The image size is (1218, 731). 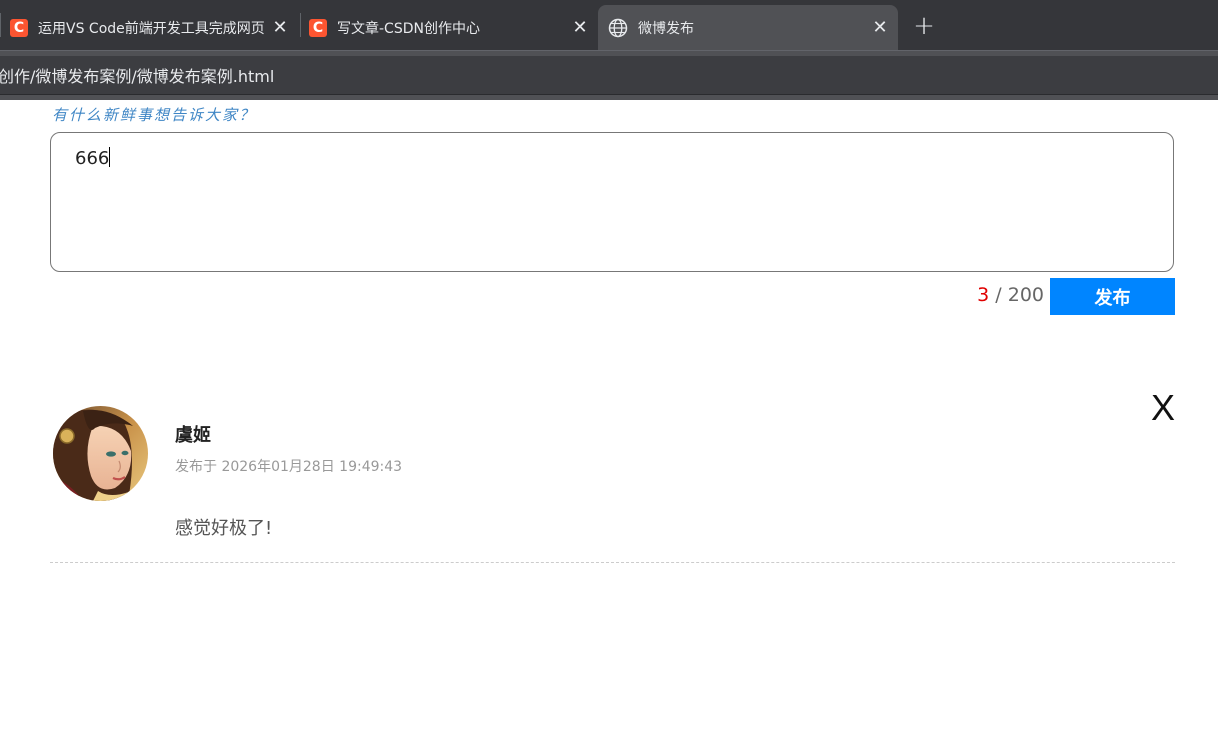 I want to click on url-text: 创作/微博发布案例/微博发布案例.html, so click(x=137, y=76).